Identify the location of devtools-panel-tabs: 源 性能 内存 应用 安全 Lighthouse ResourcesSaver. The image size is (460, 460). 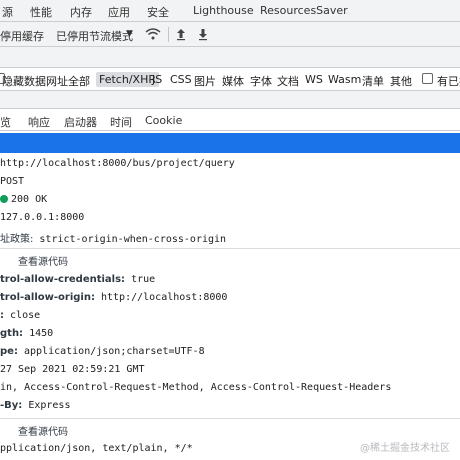
(230, 11).